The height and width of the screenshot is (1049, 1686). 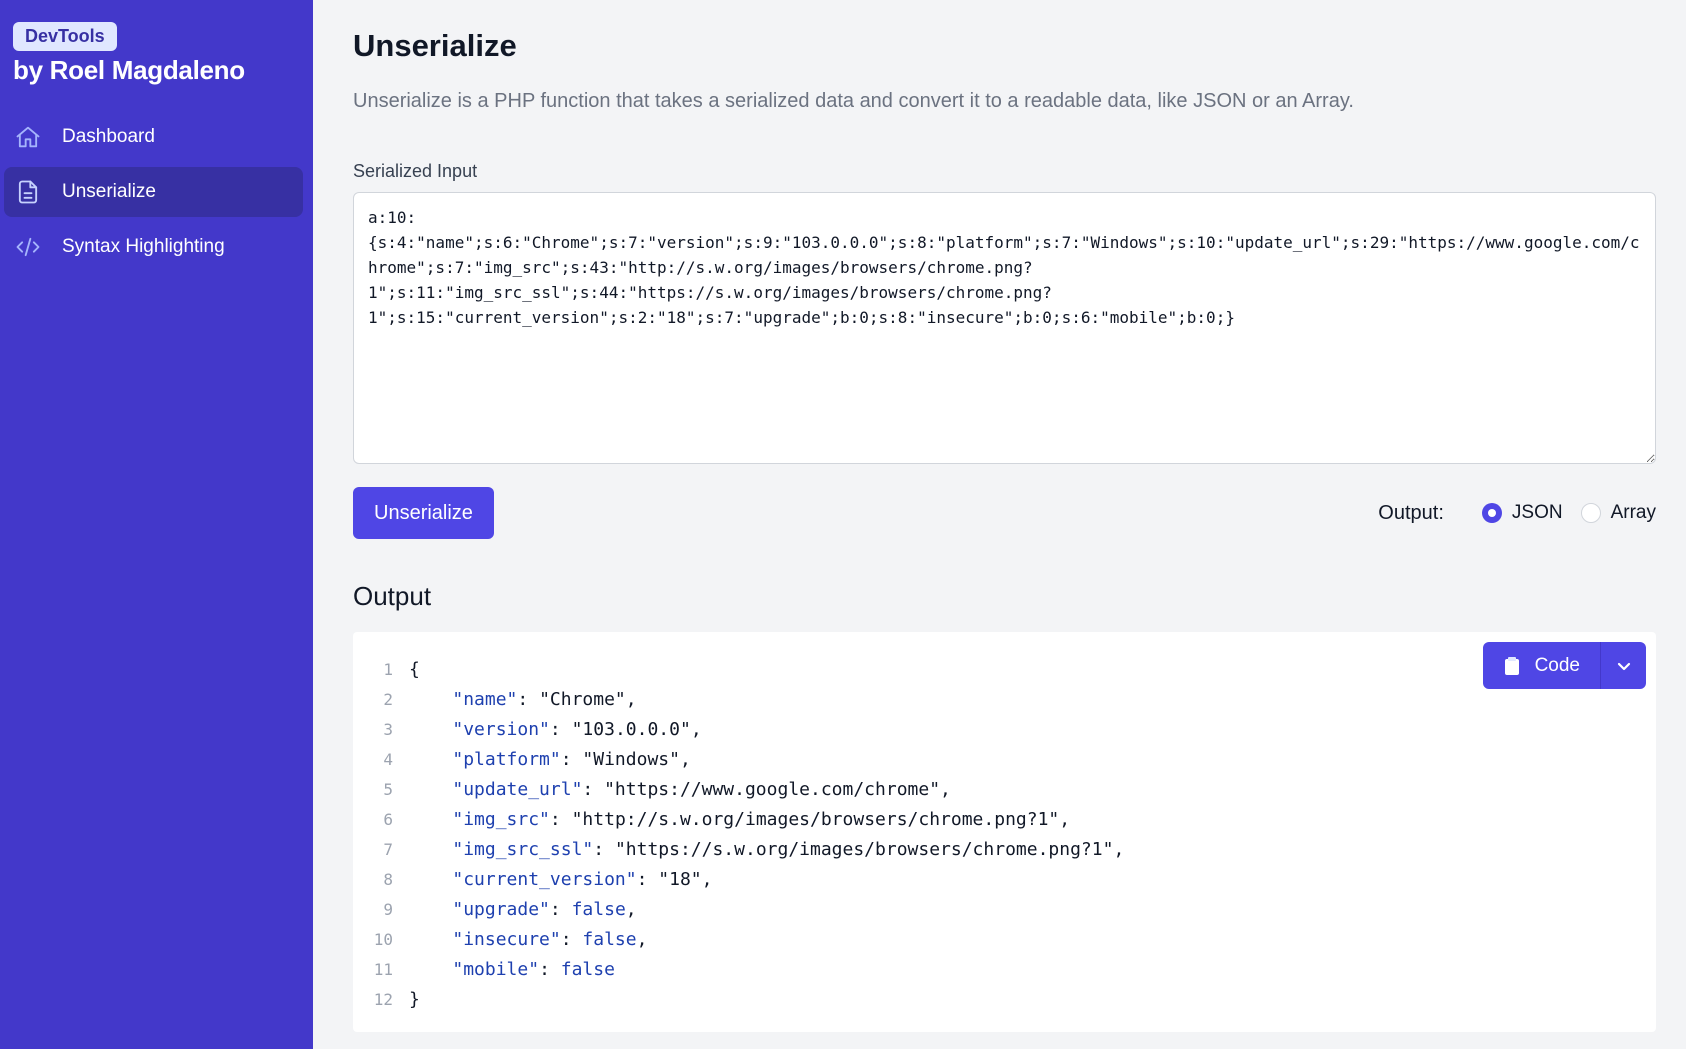 What do you see at coordinates (383, 999) in the screenshot?
I see `line-number: 12` at bounding box center [383, 999].